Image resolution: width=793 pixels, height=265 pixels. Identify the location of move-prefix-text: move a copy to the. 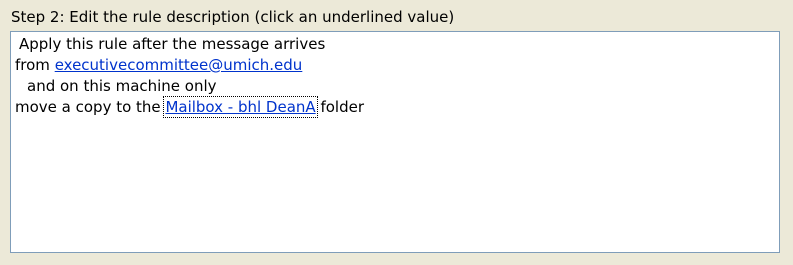
(90, 107).